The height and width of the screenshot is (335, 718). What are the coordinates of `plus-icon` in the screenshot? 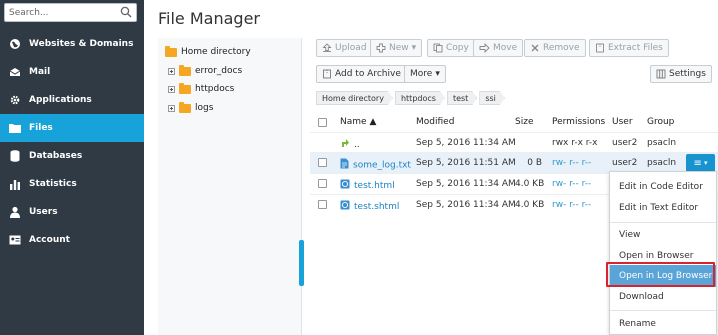 It's located at (381, 48).